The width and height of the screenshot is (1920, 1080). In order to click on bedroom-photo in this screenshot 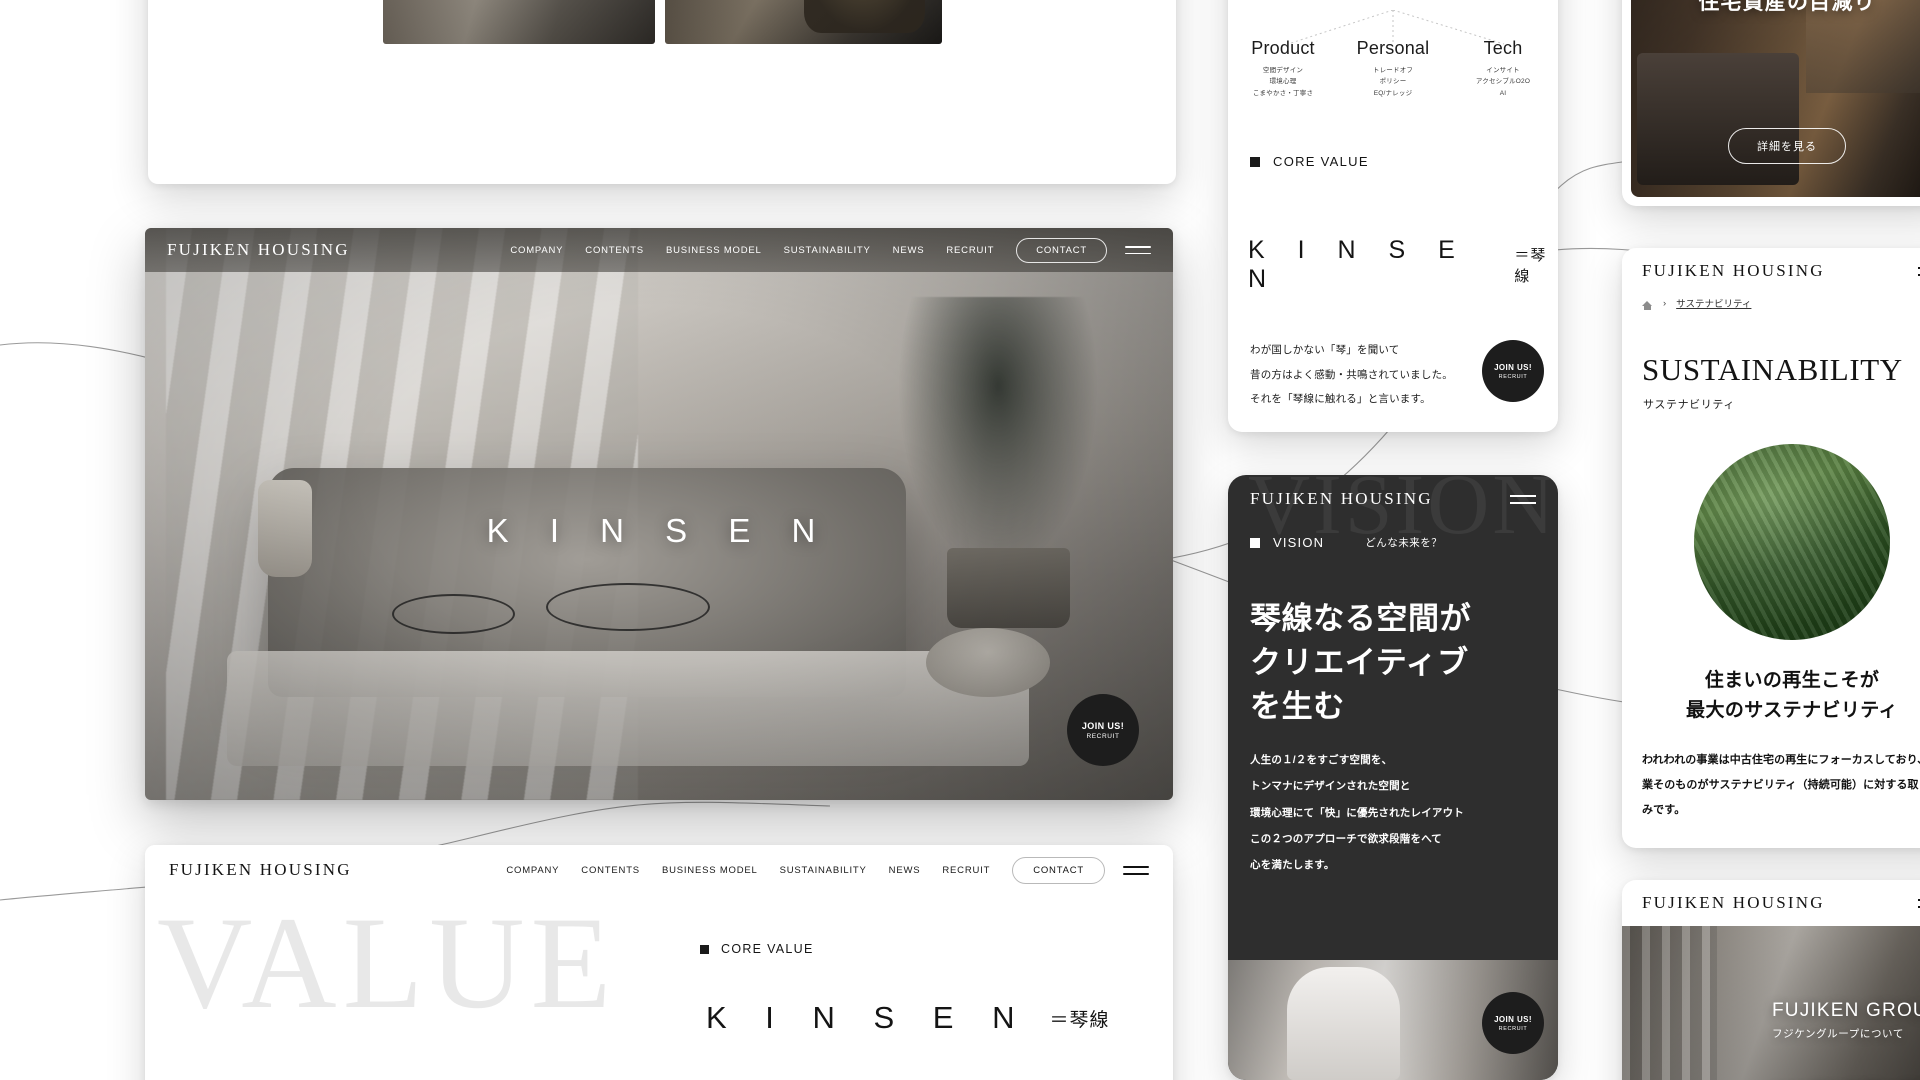, I will do `click(1775, 98)`.